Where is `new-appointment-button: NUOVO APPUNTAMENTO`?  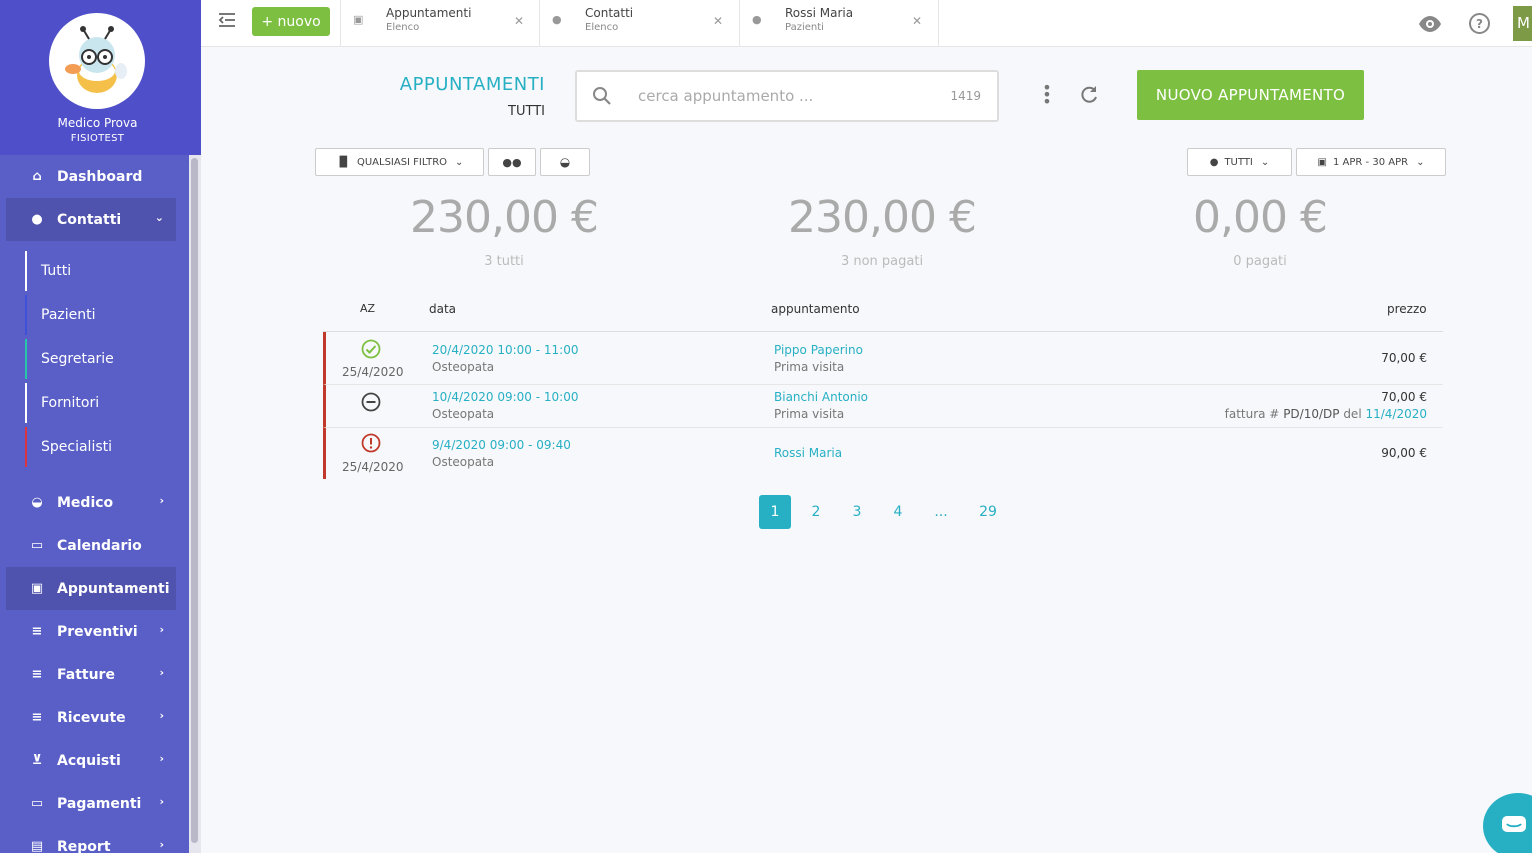
new-appointment-button: NUOVO APPUNTAMENTO is located at coordinates (1250, 95).